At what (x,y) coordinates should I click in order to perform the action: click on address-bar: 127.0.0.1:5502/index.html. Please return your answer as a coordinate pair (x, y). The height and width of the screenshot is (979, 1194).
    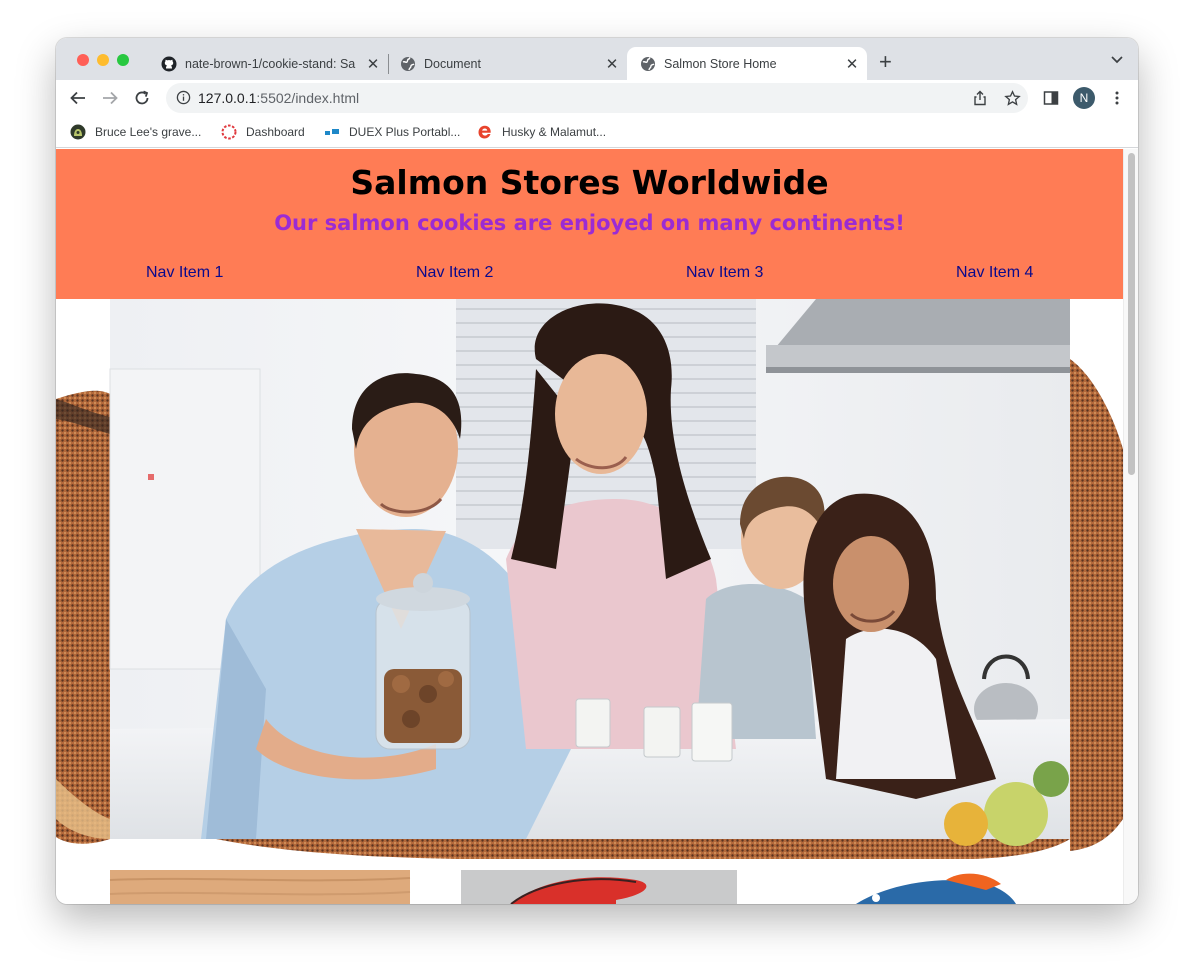
    Looking at the image, I should click on (597, 98).